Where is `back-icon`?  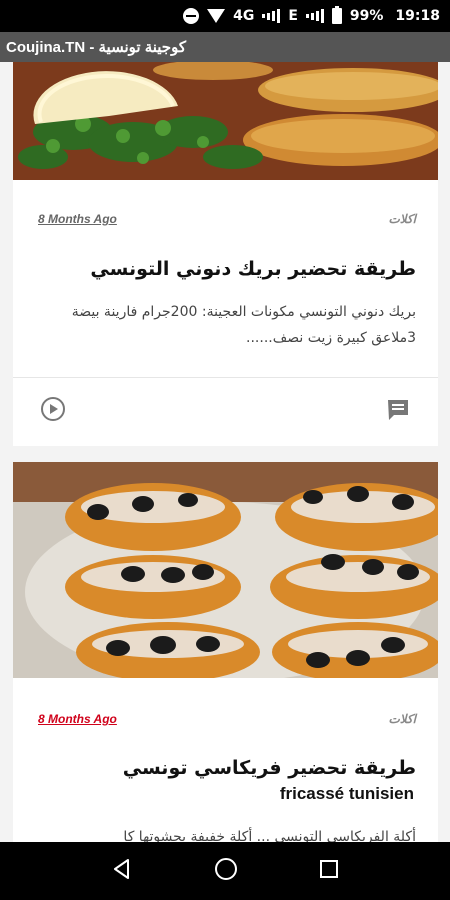 back-icon is located at coordinates (121, 869).